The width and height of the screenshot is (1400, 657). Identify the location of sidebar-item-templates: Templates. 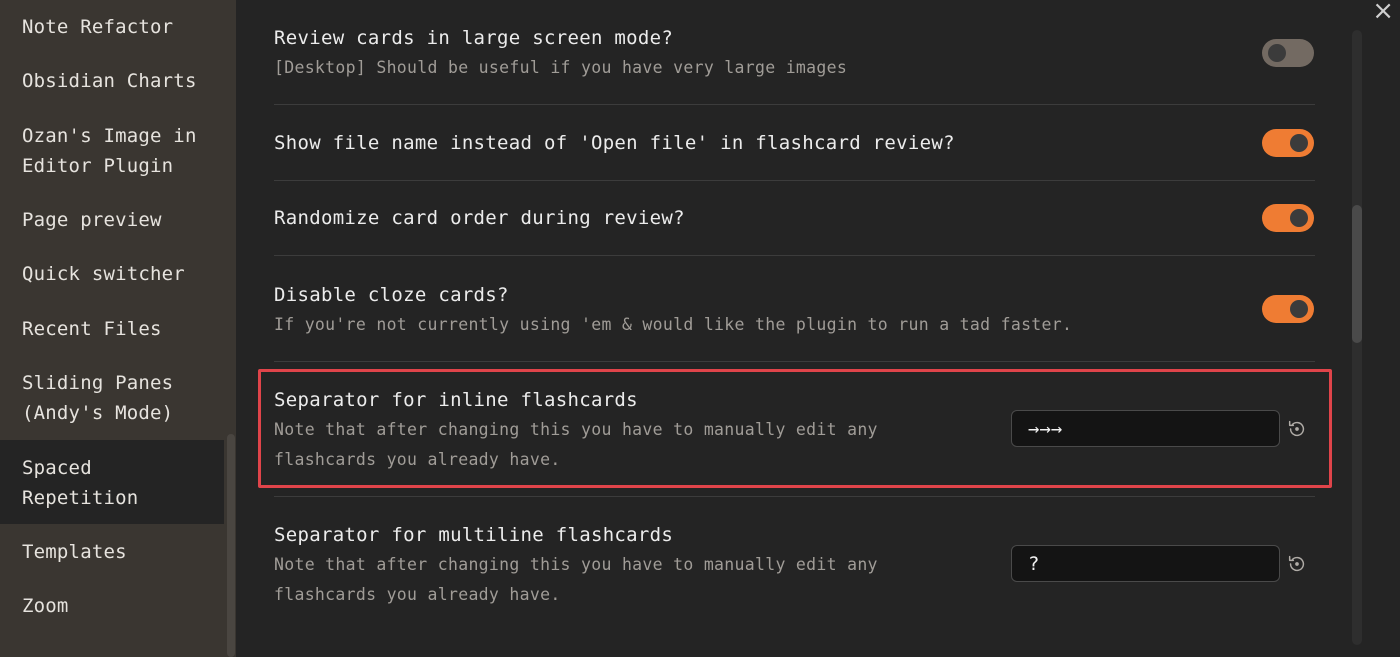
(112, 552).